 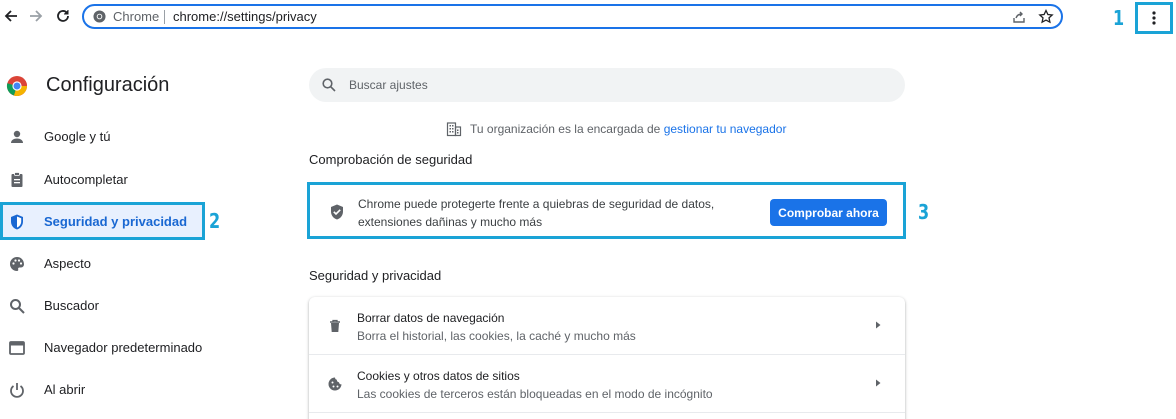 I want to click on back-button, so click(x=11, y=16).